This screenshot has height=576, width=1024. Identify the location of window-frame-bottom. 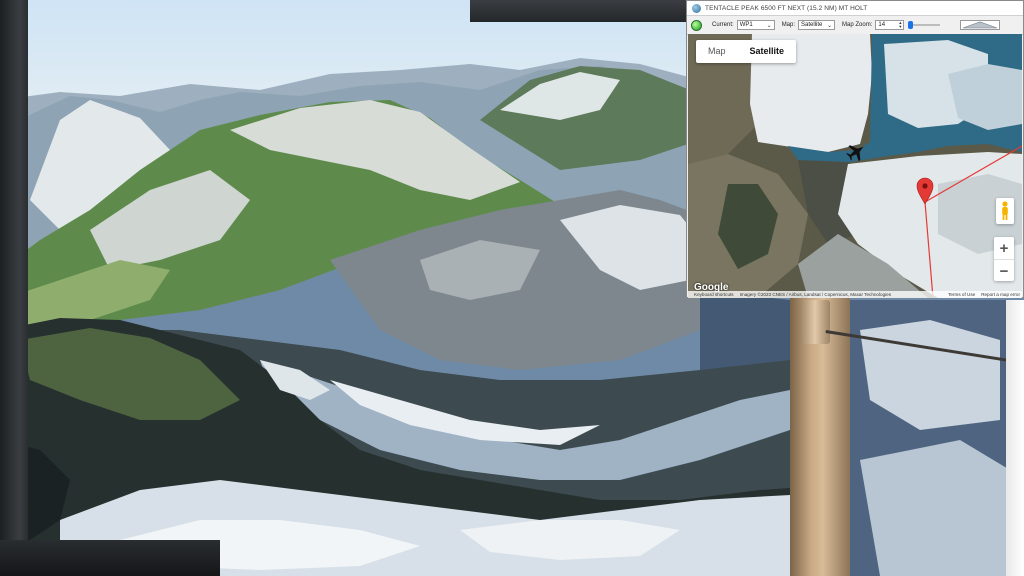
(110, 558).